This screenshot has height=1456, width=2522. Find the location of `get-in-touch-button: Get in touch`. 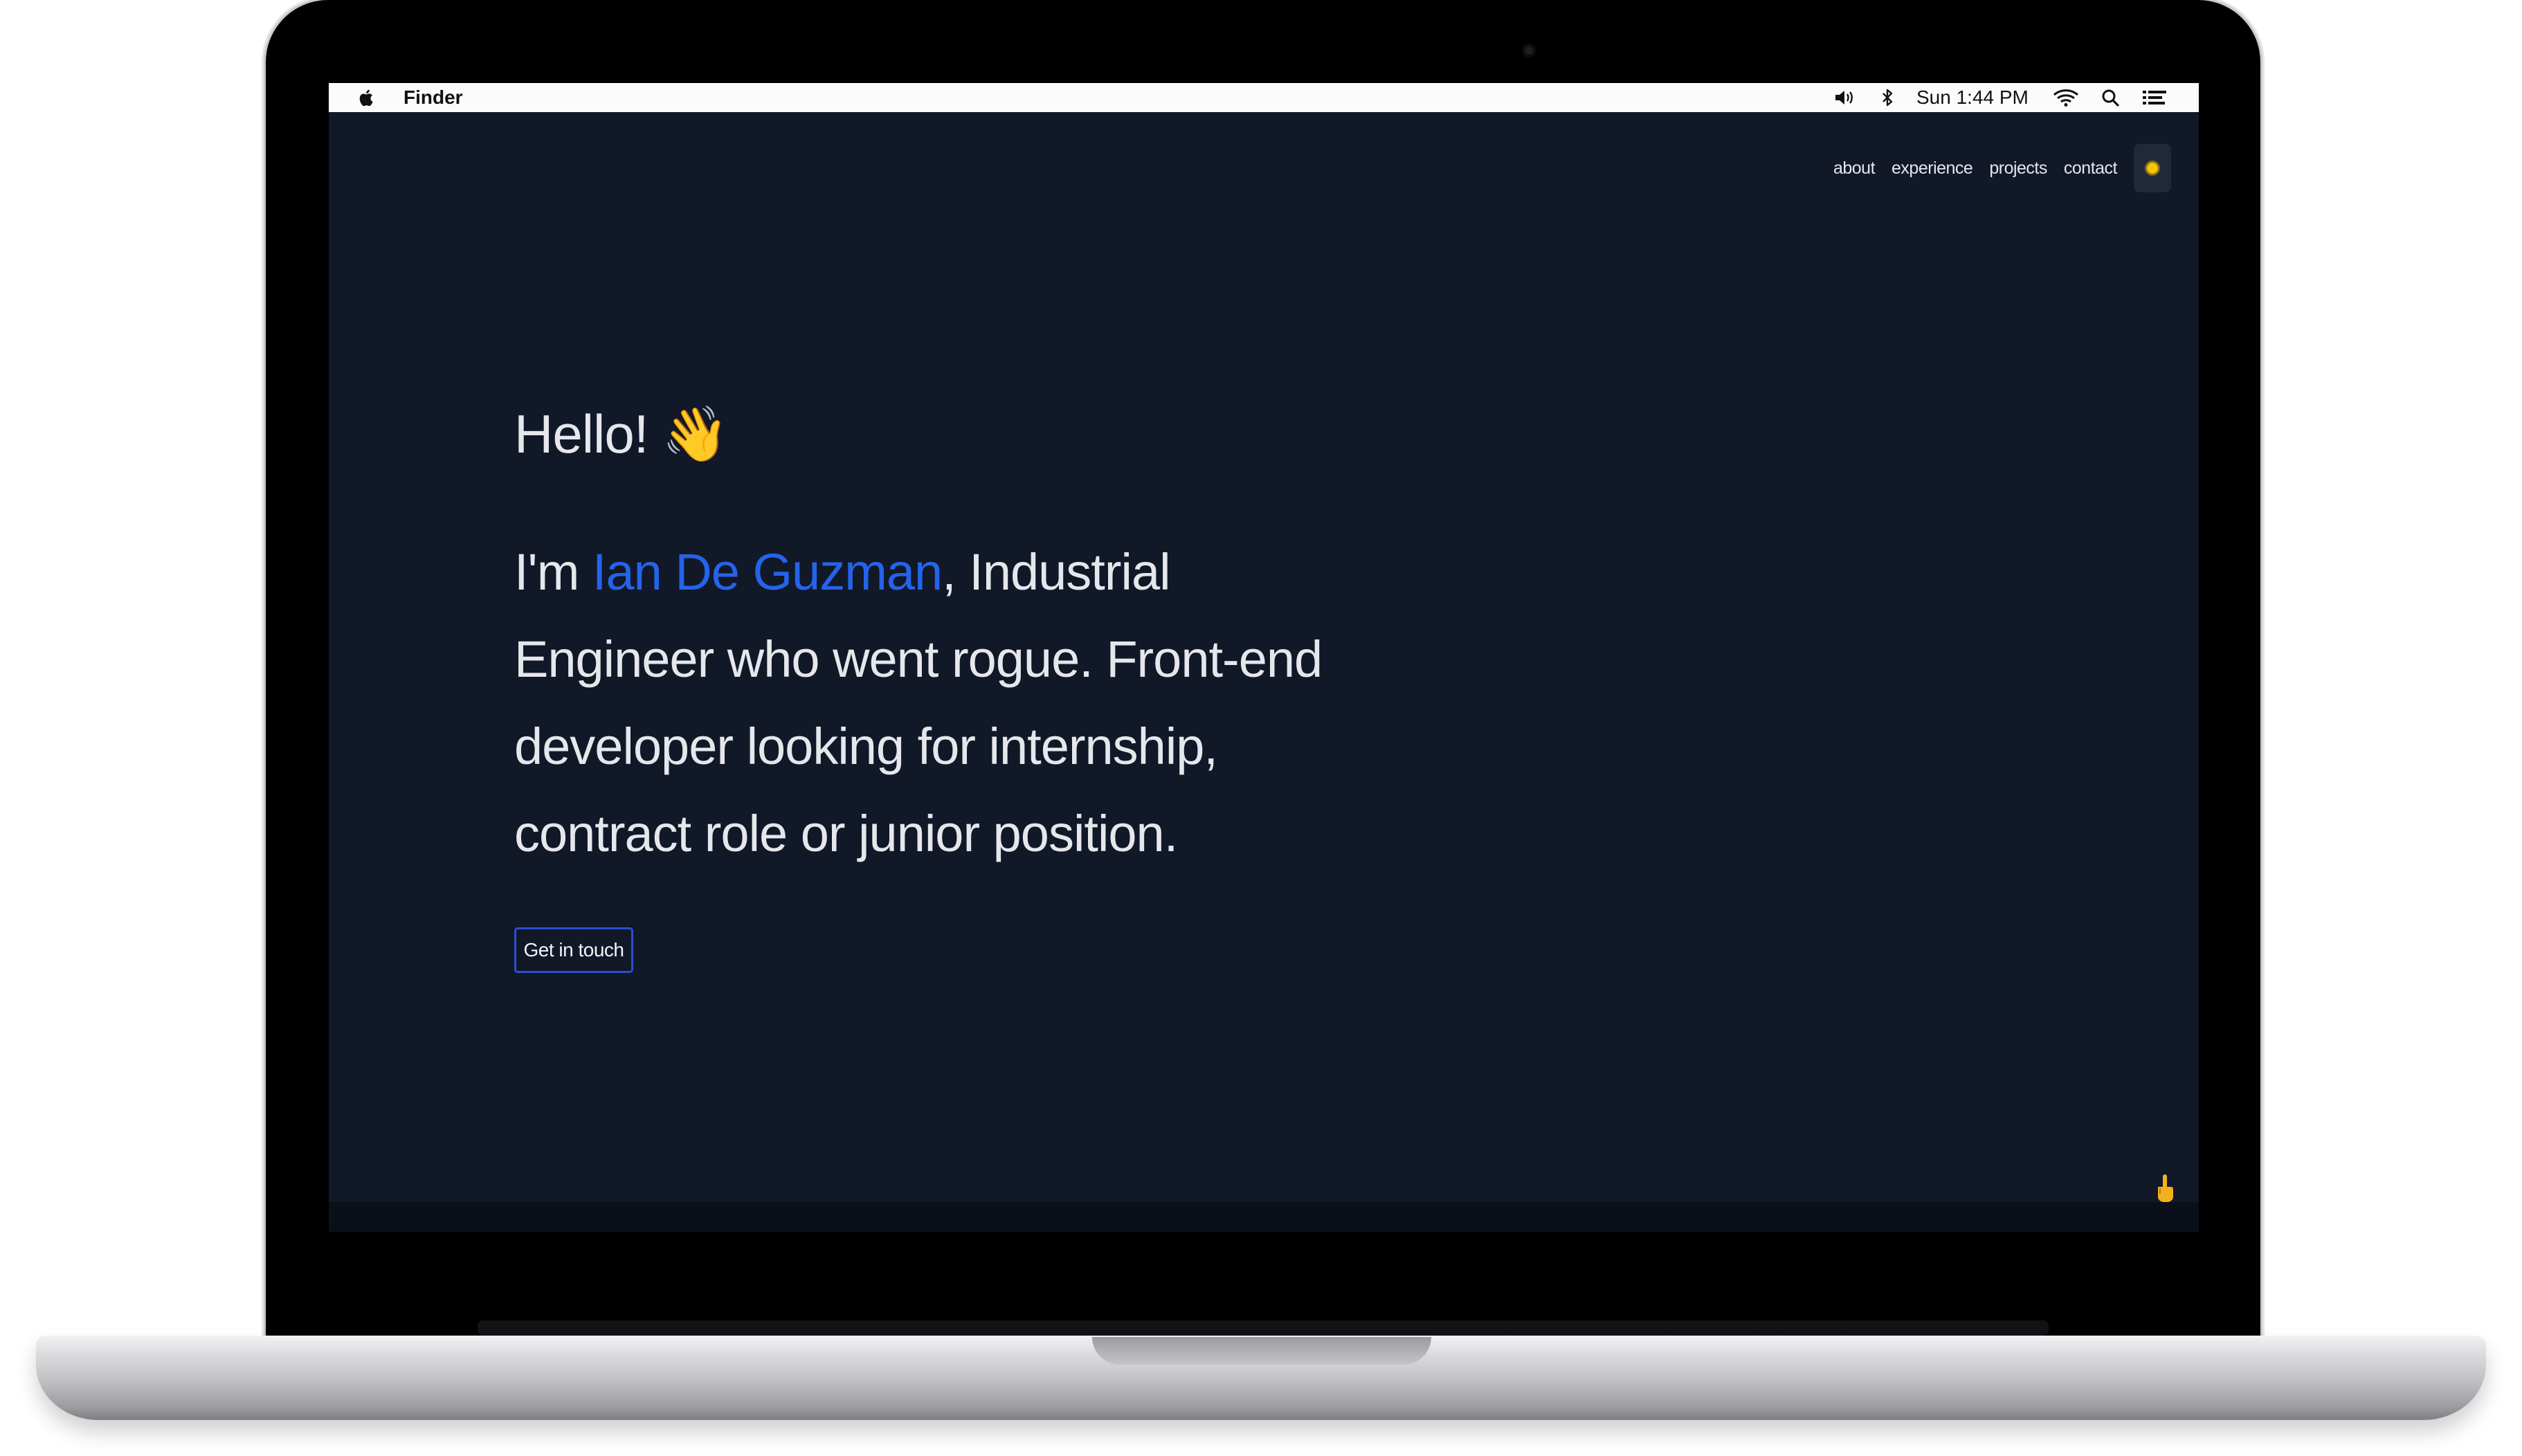

get-in-touch-button: Get in touch is located at coordinates (573, 950).